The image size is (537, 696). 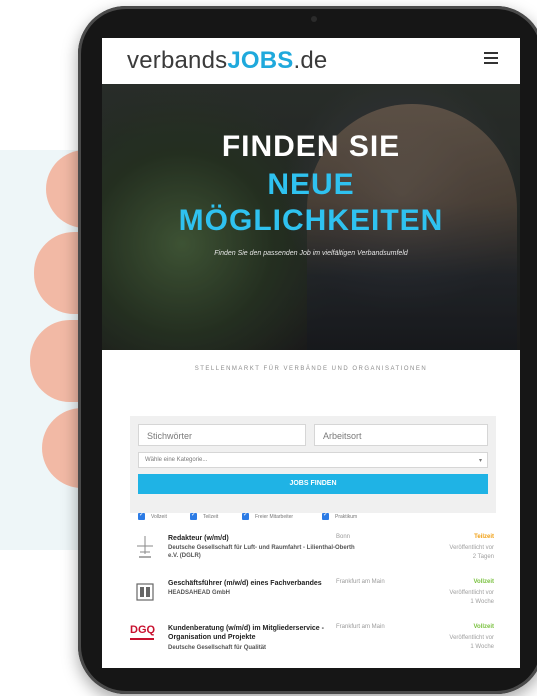 I want to click on keywords-input: Stichwörter, so click(x=222, y=435).